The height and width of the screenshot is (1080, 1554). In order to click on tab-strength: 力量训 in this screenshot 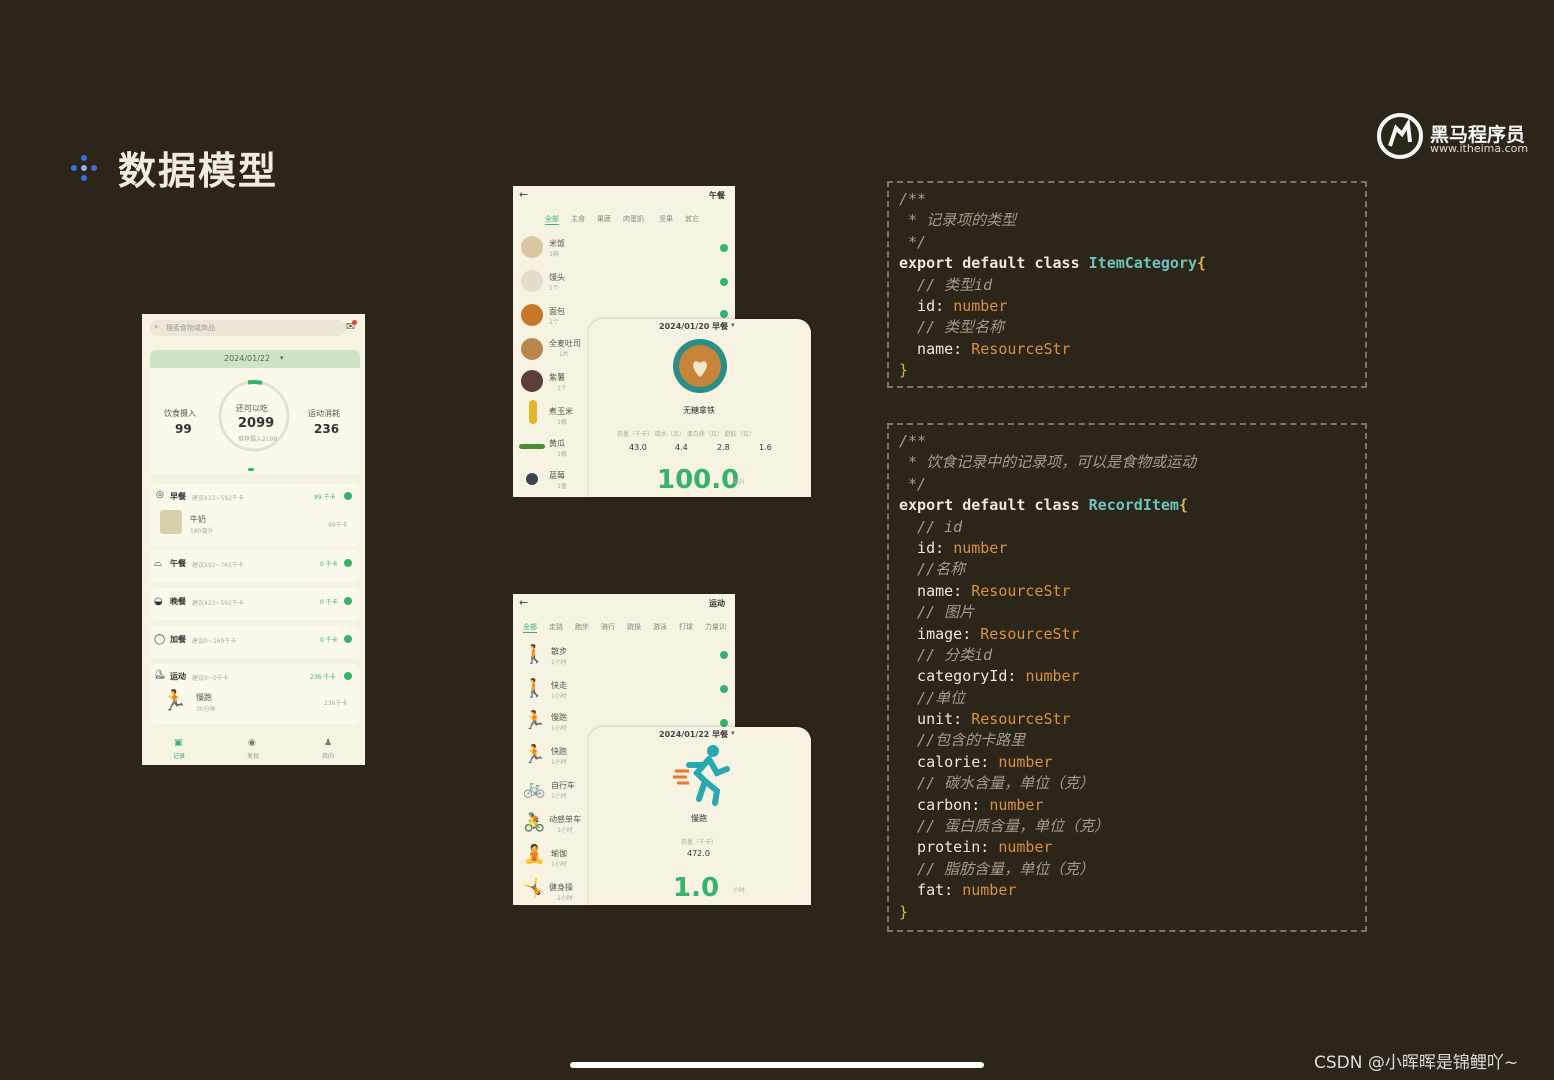, I will do `click(715, 627)`.